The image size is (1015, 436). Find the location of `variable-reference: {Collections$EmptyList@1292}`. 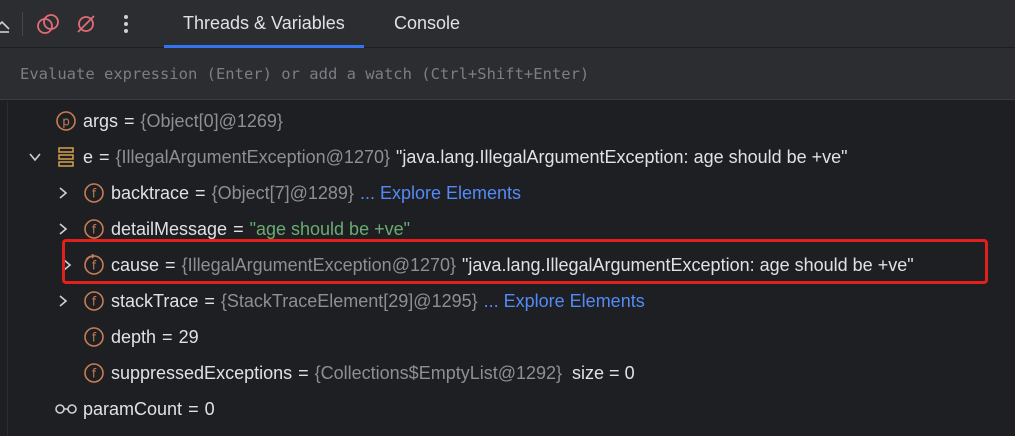

variable-reference: {Collections$EmptyList@1292} is located at coordinates (438, 372).